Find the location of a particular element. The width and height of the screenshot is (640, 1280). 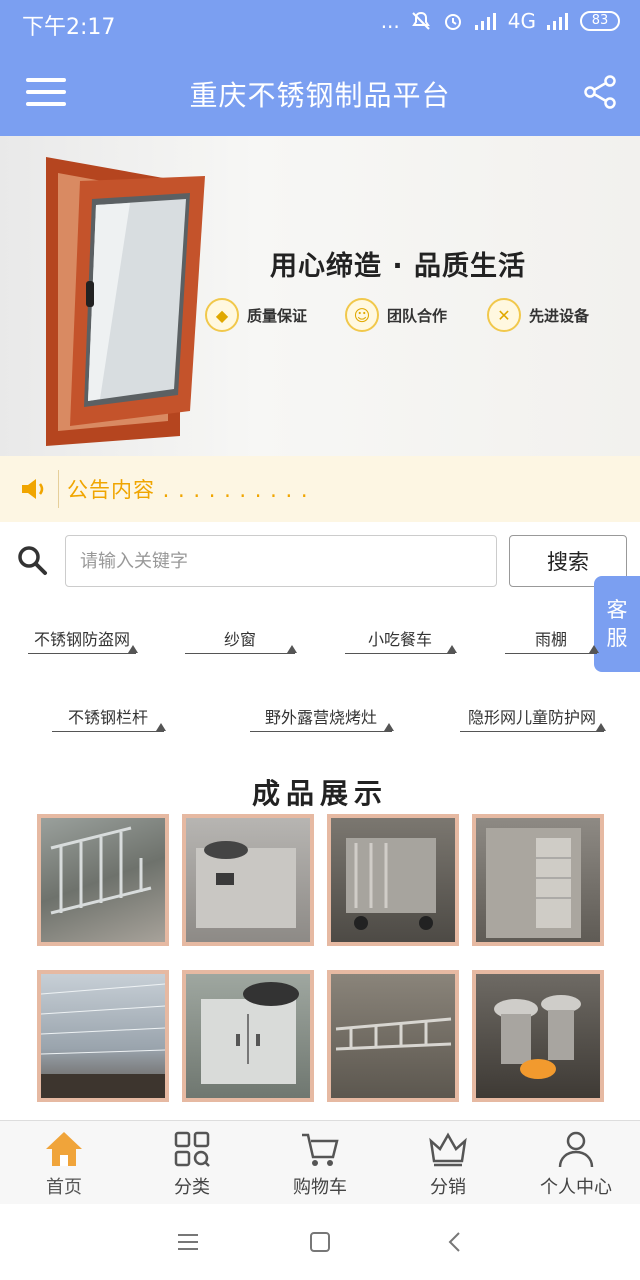

notice-text: 公告内容 . . . . . . . . . . is located at coordinates (188, 490).